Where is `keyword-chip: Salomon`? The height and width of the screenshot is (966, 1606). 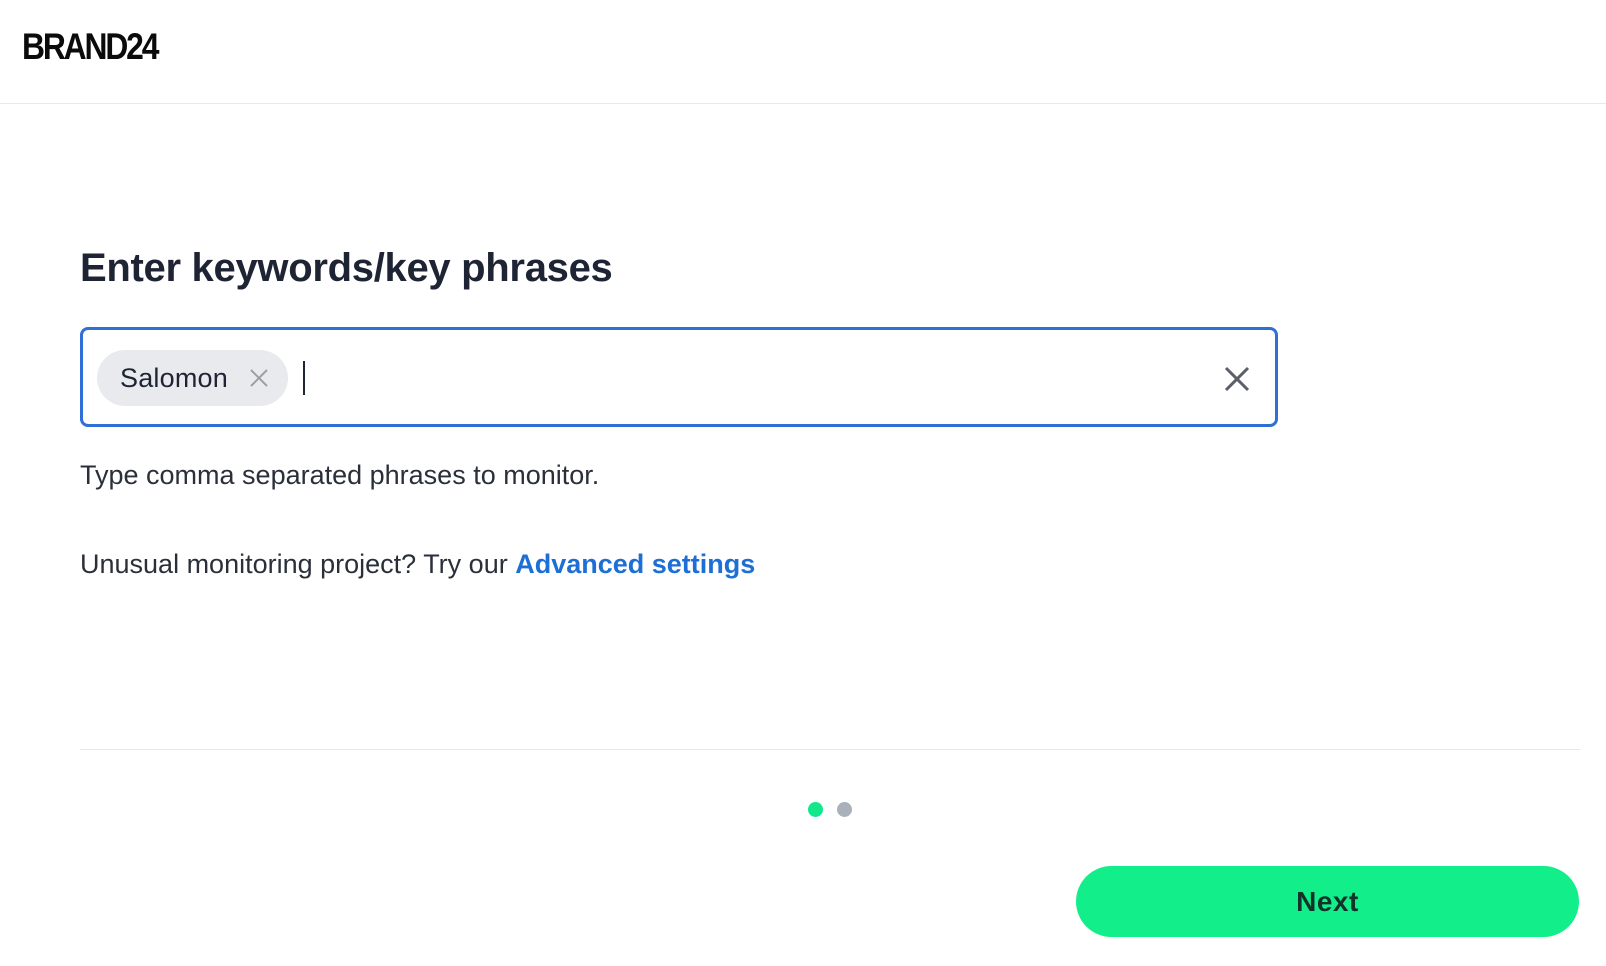
keyword-chip: Salomon is located at coordinates (192, 378).